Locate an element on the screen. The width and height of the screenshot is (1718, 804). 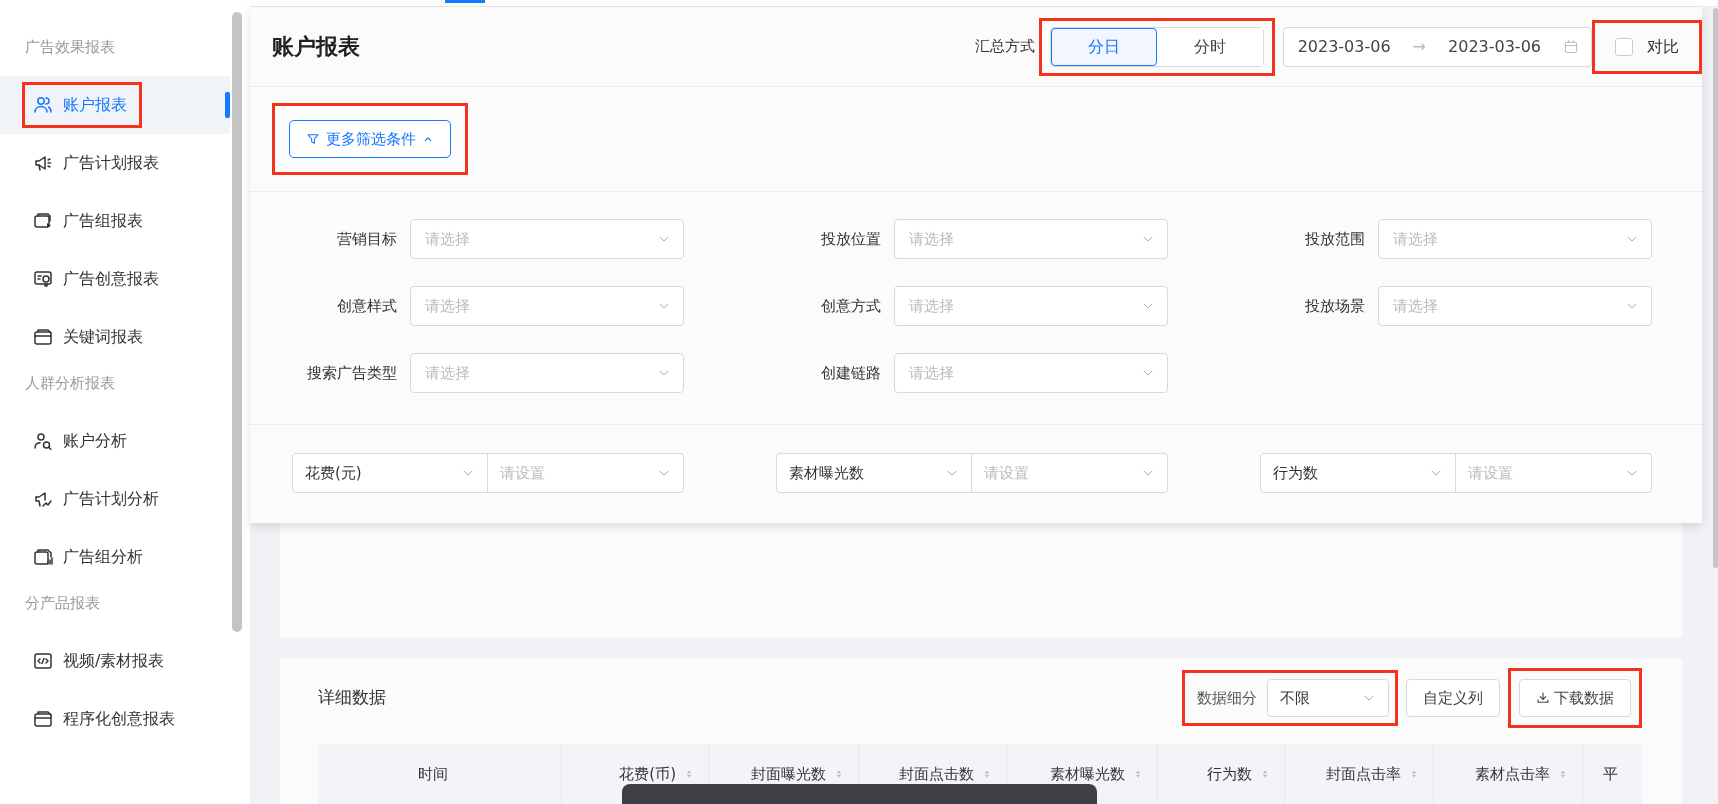
sidebar-item: 广告计划分析 is located at coordinates (115, 499).